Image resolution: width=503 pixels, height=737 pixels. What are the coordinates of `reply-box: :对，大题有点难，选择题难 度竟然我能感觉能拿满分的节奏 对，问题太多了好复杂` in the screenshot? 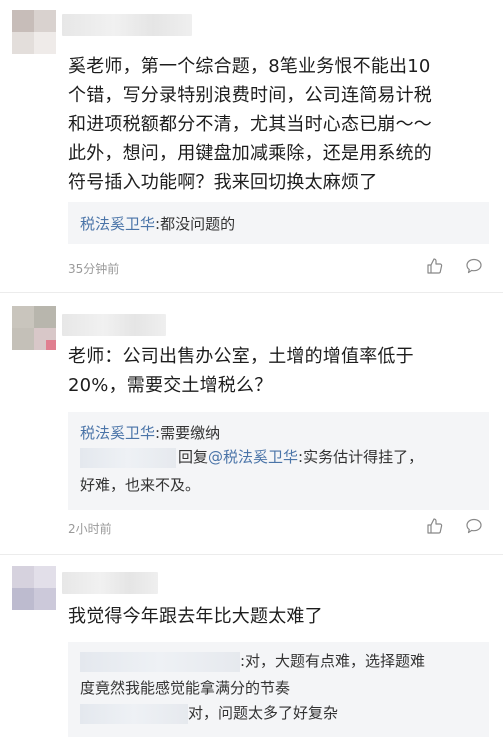 It's located at (278, 689).